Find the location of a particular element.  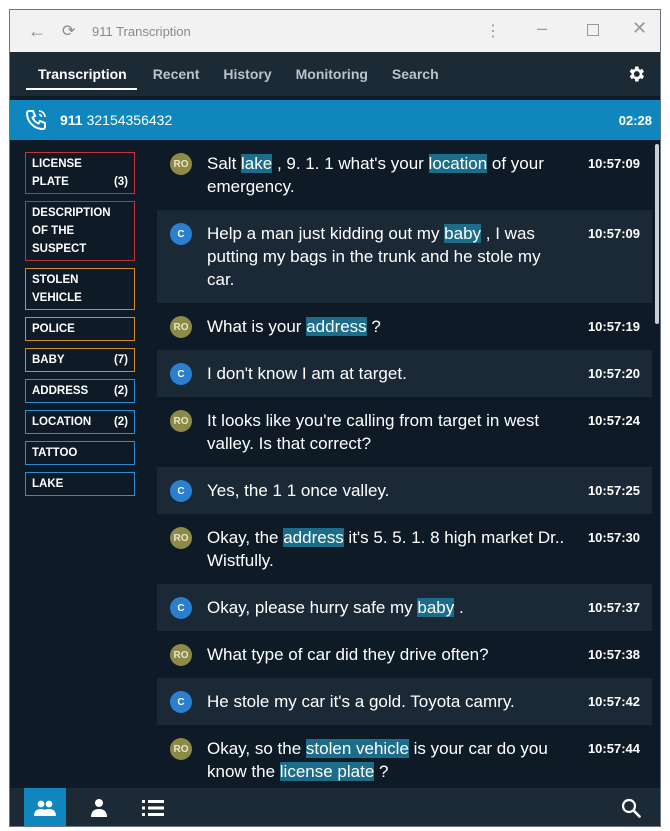

keyword-highlight: stolen vehicle is located at coordinates (357, 748).